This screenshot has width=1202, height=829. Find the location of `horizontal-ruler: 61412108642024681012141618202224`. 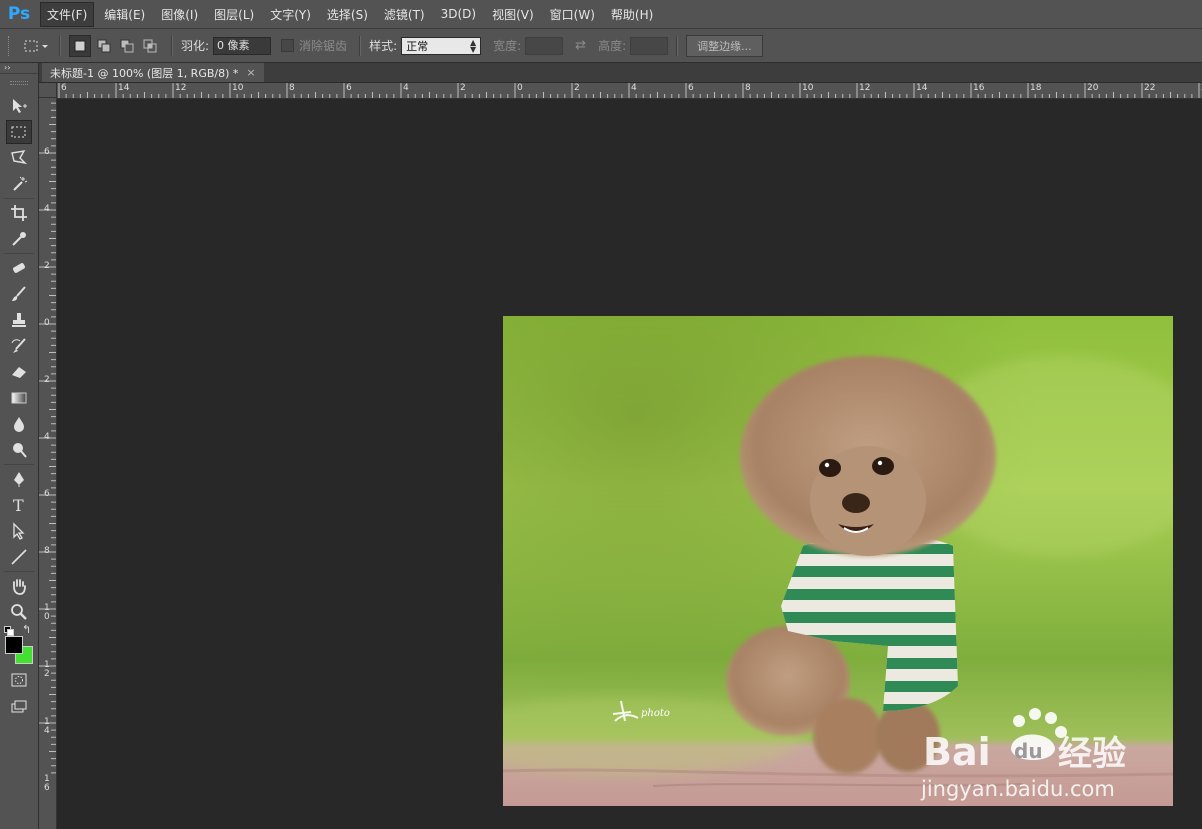

horizontal-ruler: 61412108642024681012141618202224 is located at coordinates (629, 91).